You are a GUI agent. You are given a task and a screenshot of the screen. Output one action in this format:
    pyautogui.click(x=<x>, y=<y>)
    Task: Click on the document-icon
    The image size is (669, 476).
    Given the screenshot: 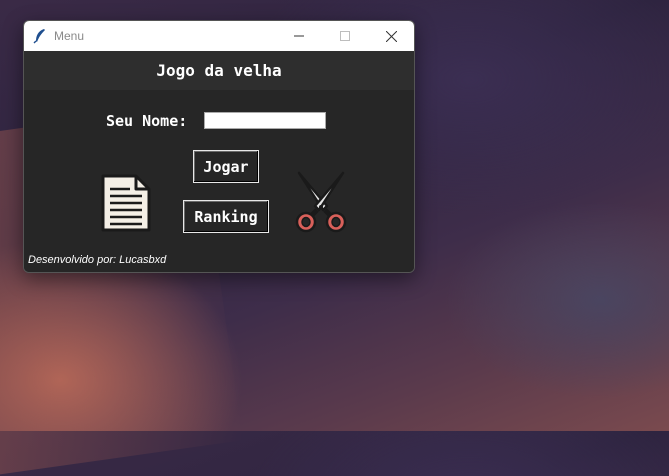 What is the action you would take?
    pyautogui.click(x=126, y=203)
    